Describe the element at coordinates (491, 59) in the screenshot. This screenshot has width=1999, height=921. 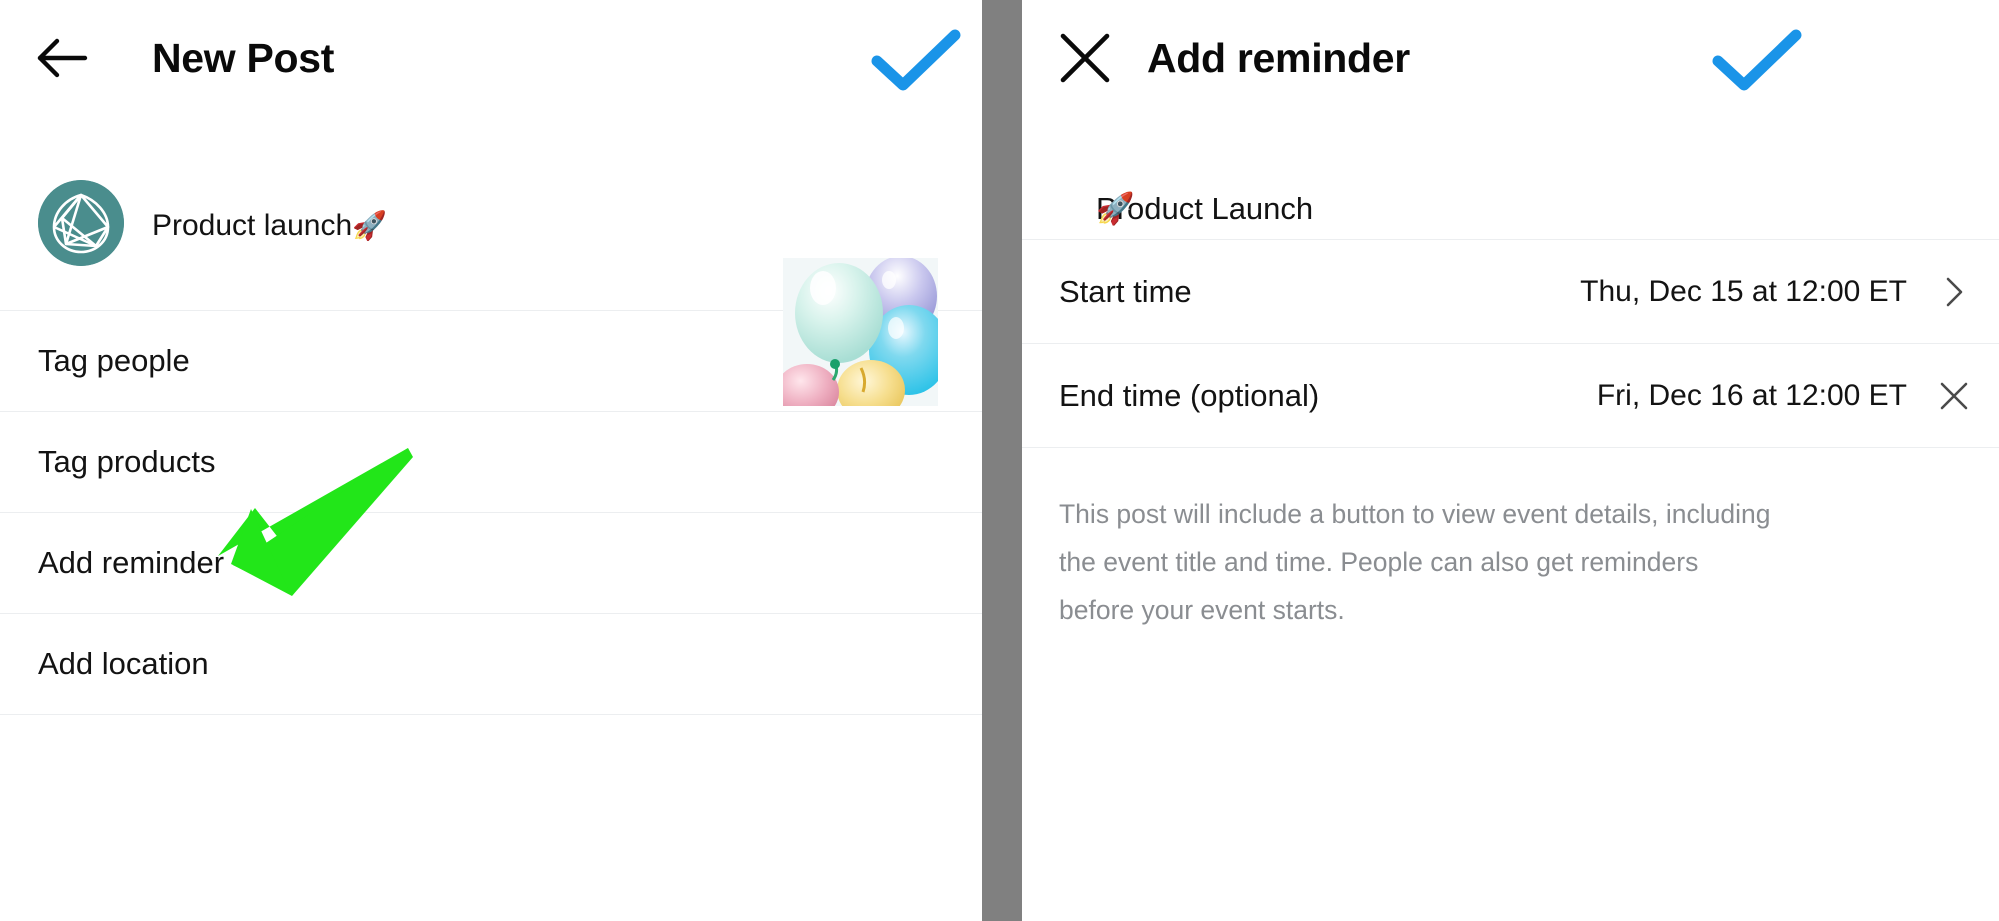
I see `new-post-header: New Post` at that location.